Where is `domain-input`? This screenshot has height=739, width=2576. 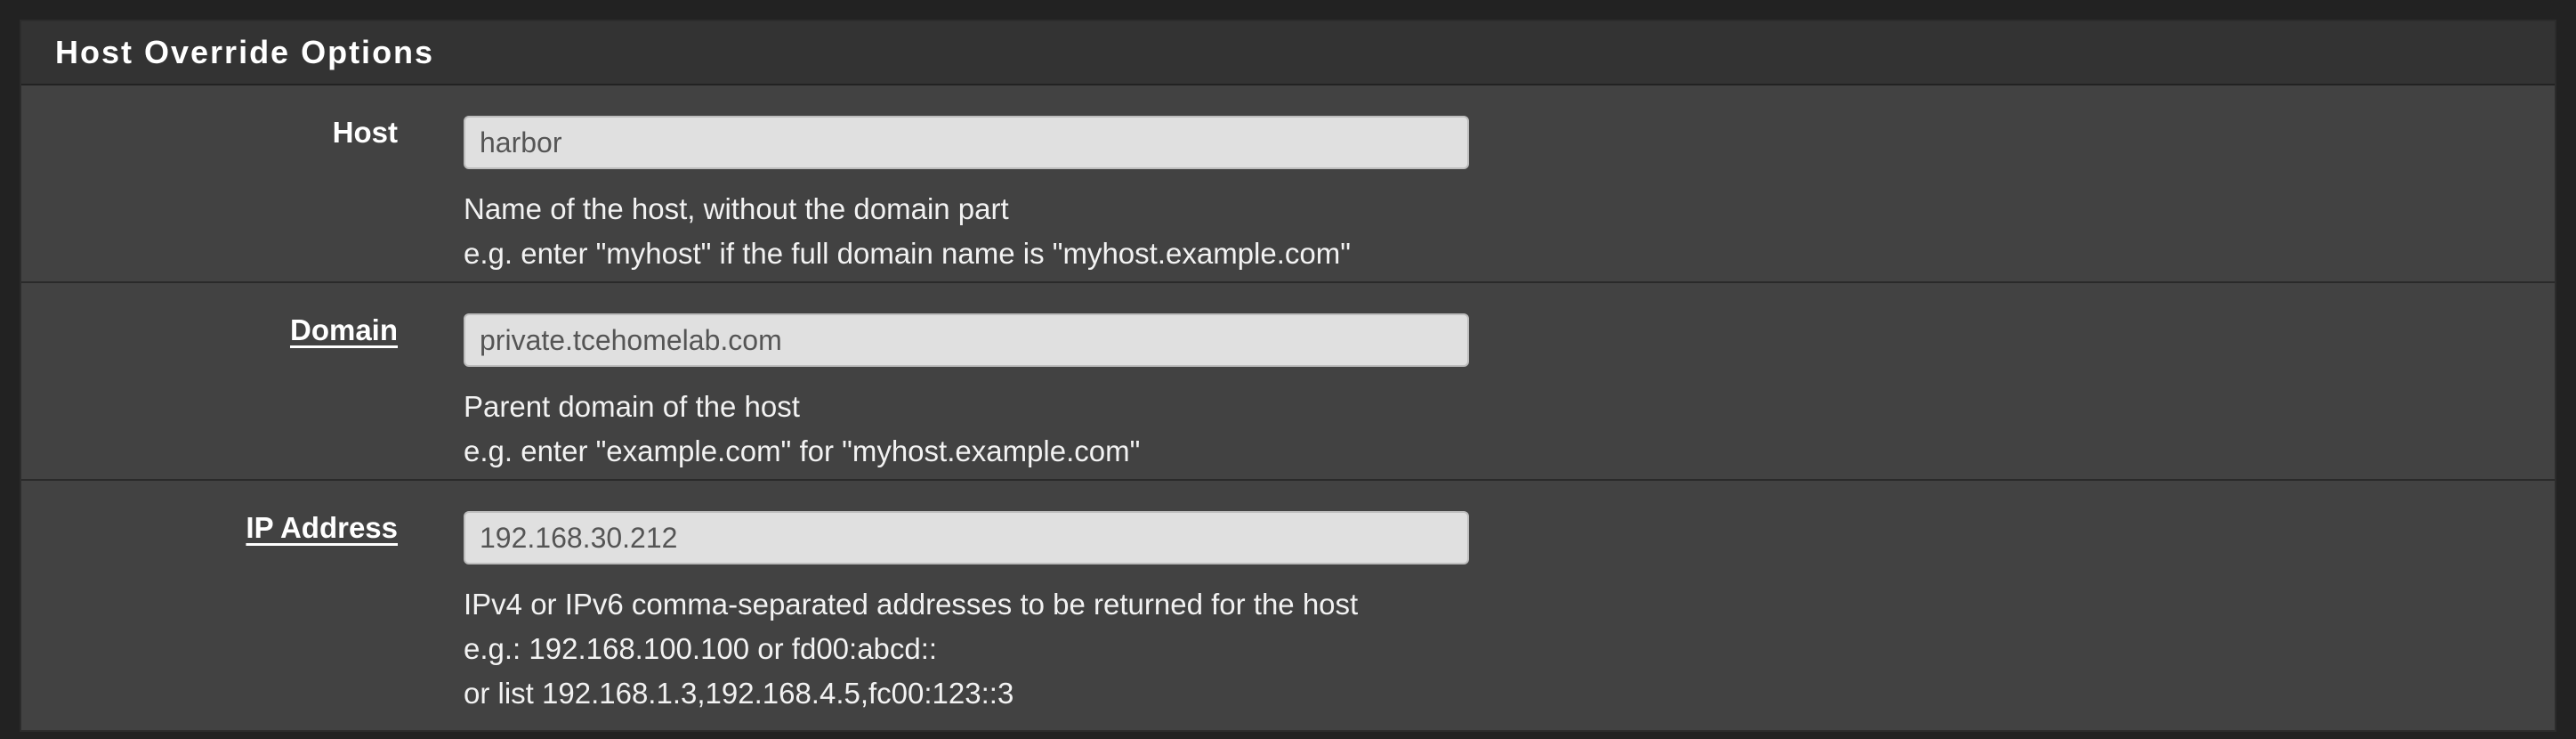
domain-input is located at coordinates (966, 340).